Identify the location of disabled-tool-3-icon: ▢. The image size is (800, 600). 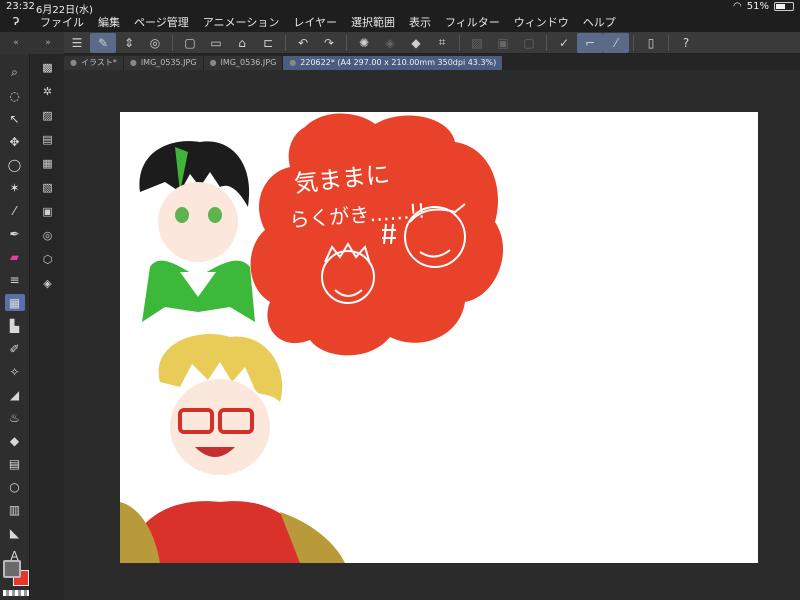
(529, 43).